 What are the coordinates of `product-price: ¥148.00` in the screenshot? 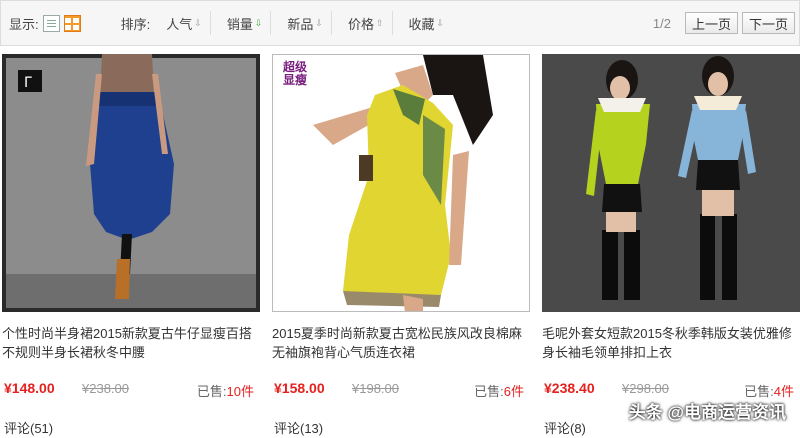 It's located at (29, 388).